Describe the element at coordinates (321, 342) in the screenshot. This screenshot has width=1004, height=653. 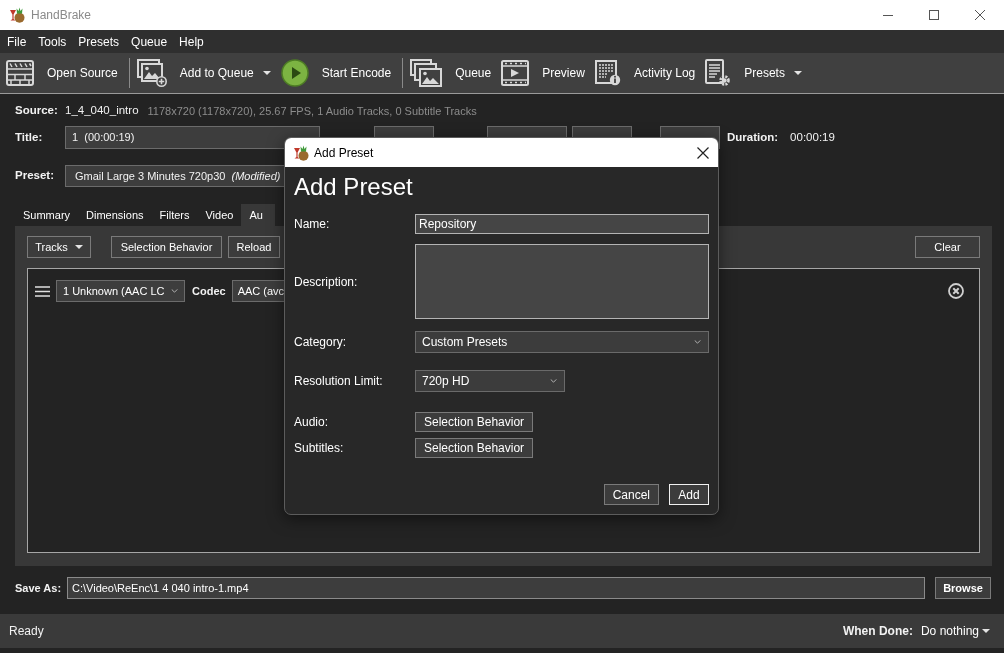
I see `field-label: Category:` at that location.